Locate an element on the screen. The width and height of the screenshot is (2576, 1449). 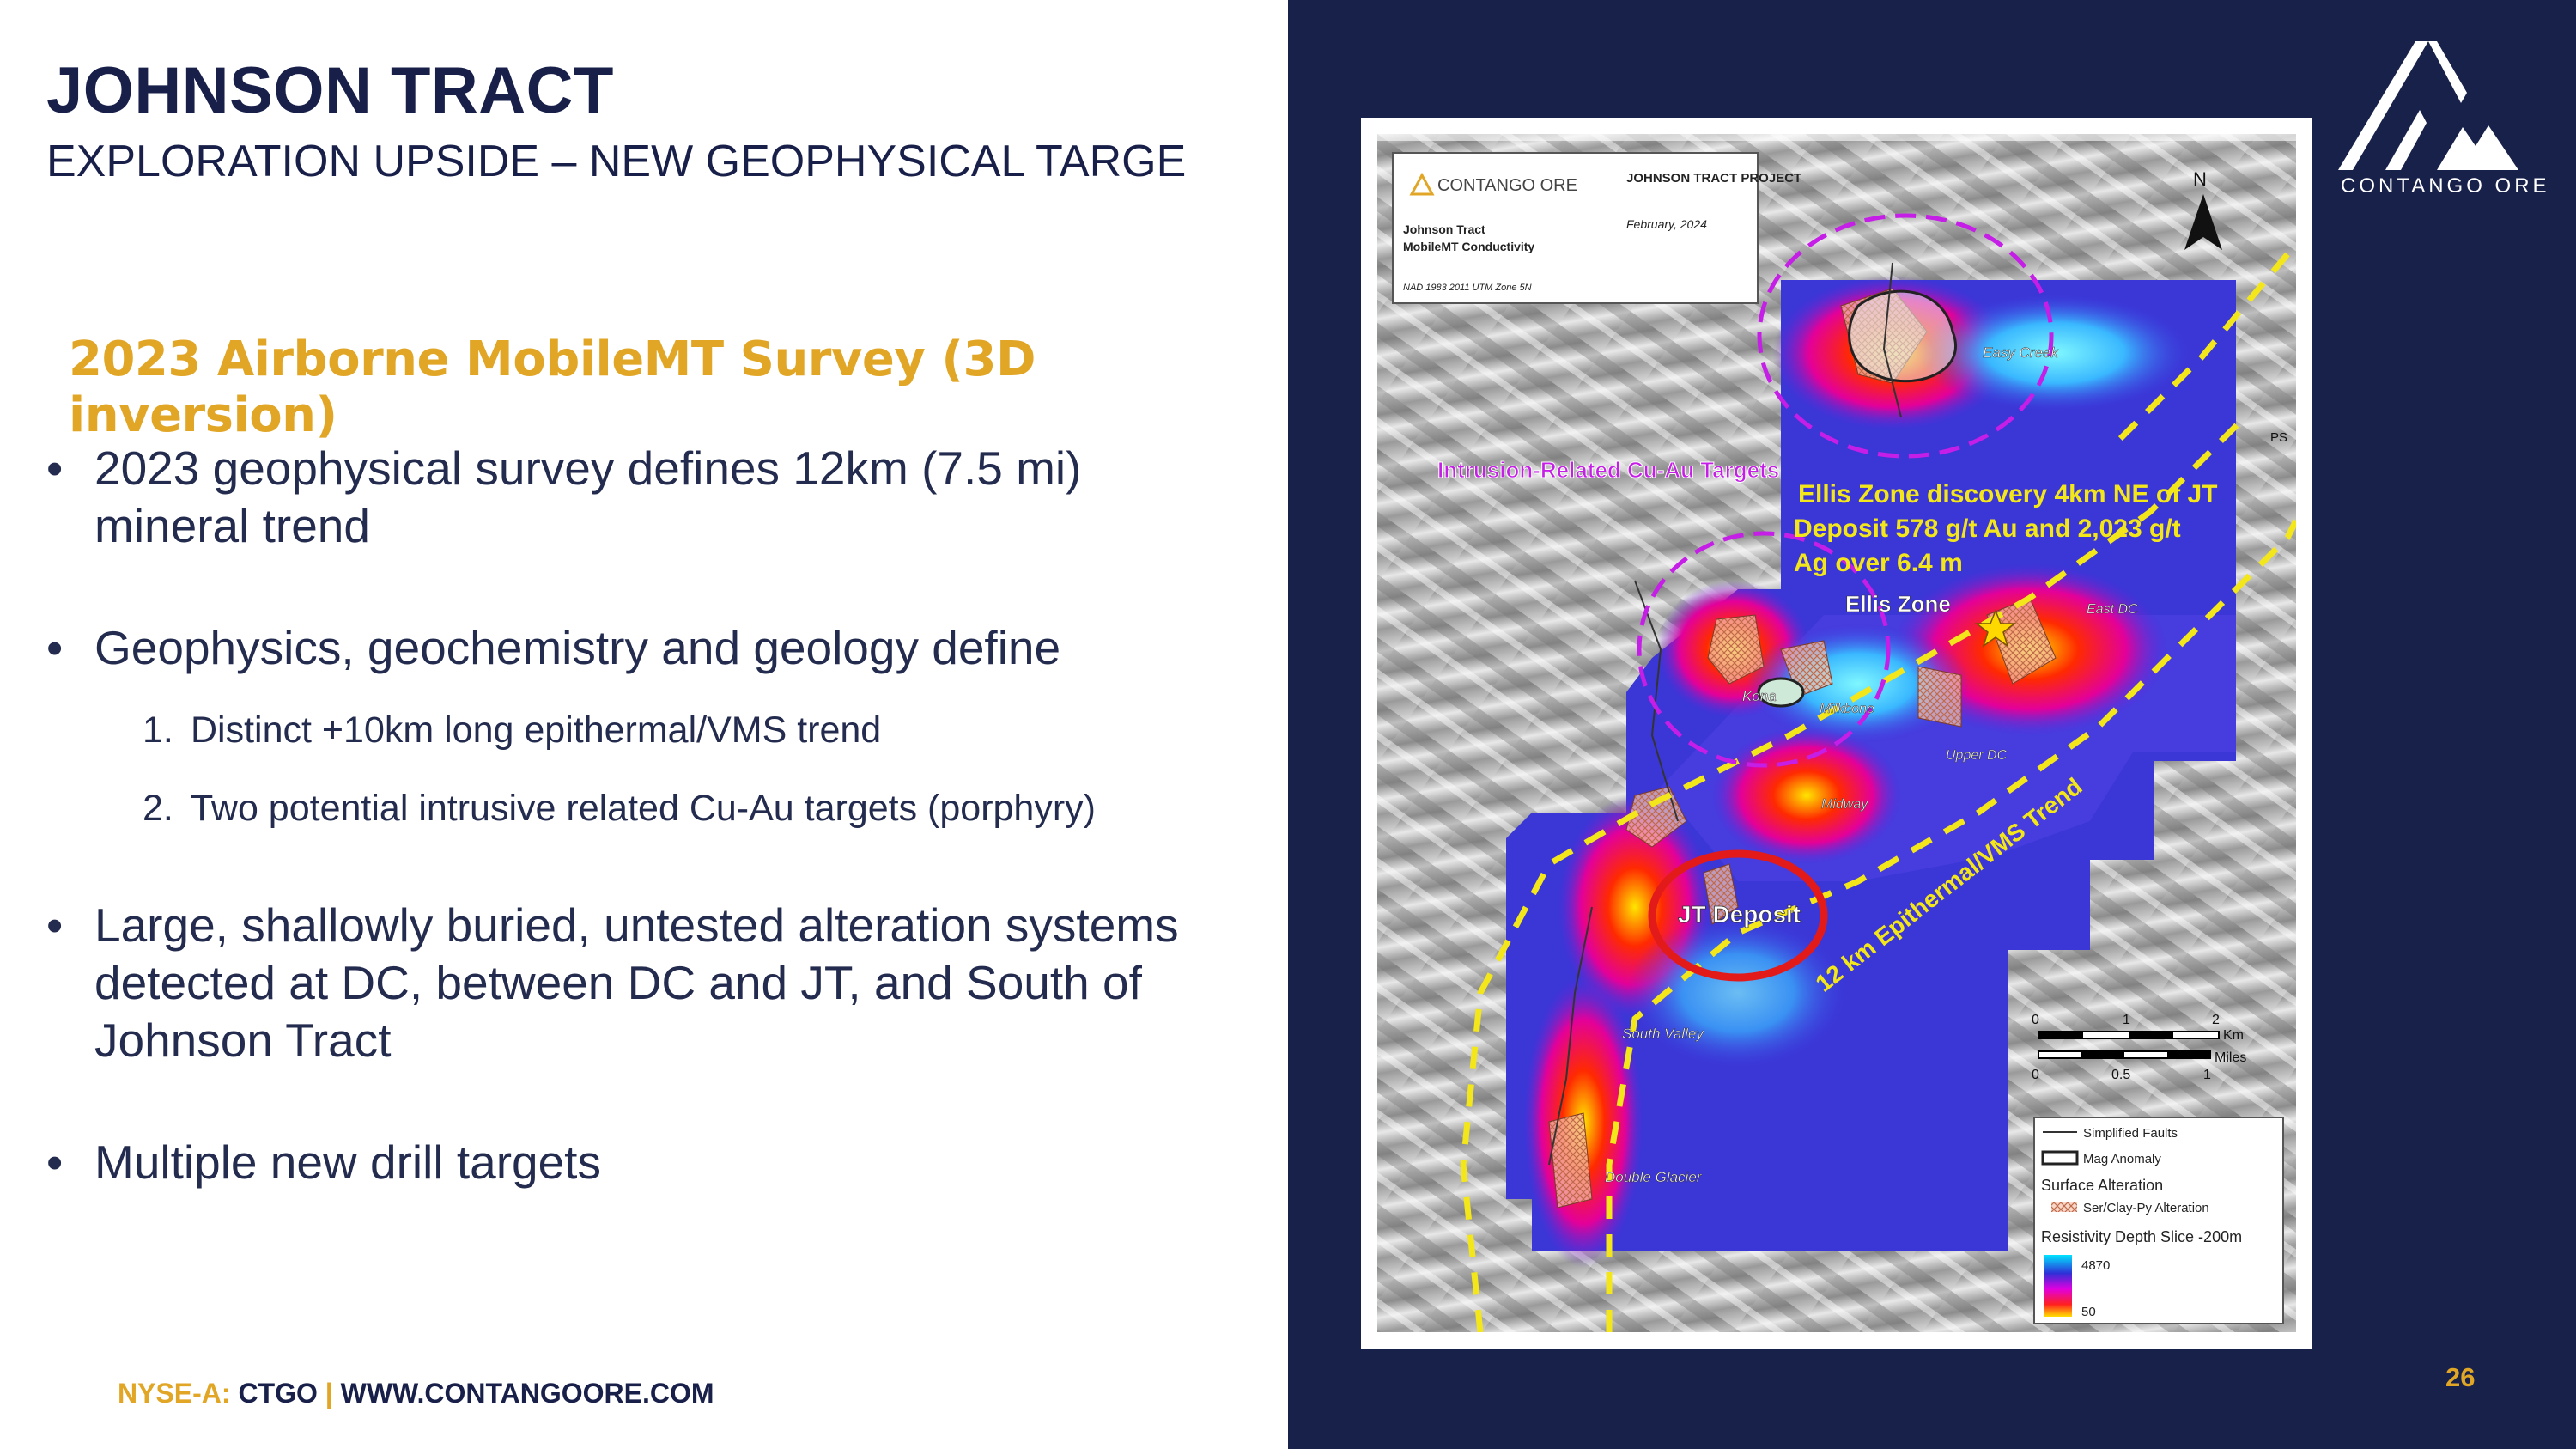
legend-resistivity: Resistivity Depth Slice -200m is located at coordinates (2141, 1236).